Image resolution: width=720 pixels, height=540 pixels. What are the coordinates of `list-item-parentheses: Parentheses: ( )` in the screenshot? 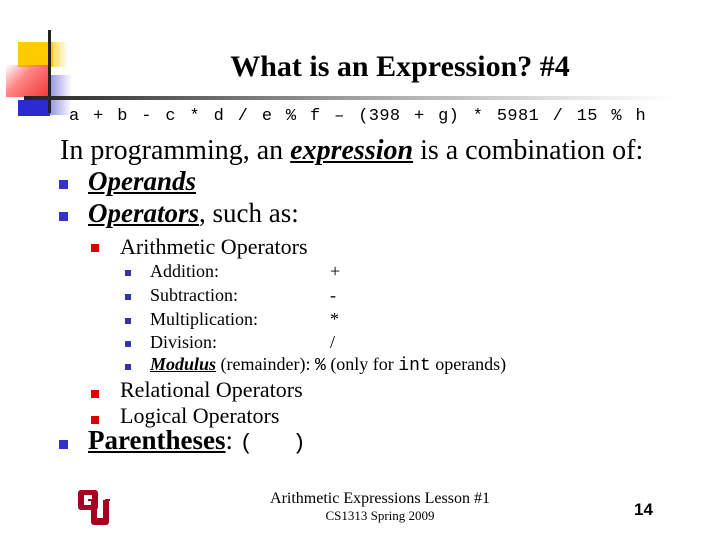 It's located at (197, 440).